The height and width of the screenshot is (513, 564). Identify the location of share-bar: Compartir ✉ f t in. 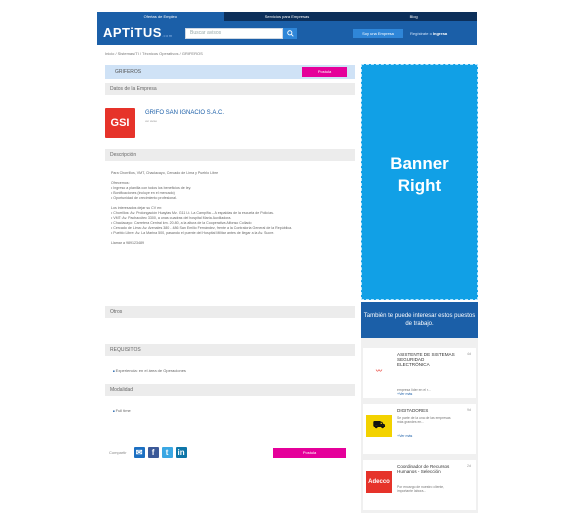
(148, 452).